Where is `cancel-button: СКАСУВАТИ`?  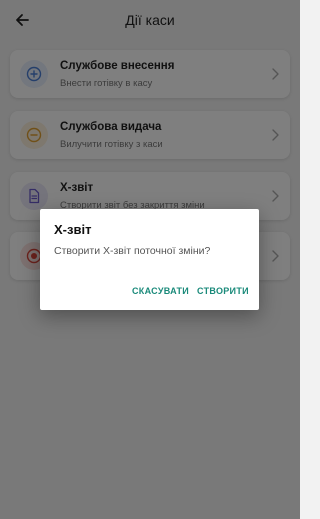 cancel-button: СКАСУВАТИ is located at coordinates (160, 291).